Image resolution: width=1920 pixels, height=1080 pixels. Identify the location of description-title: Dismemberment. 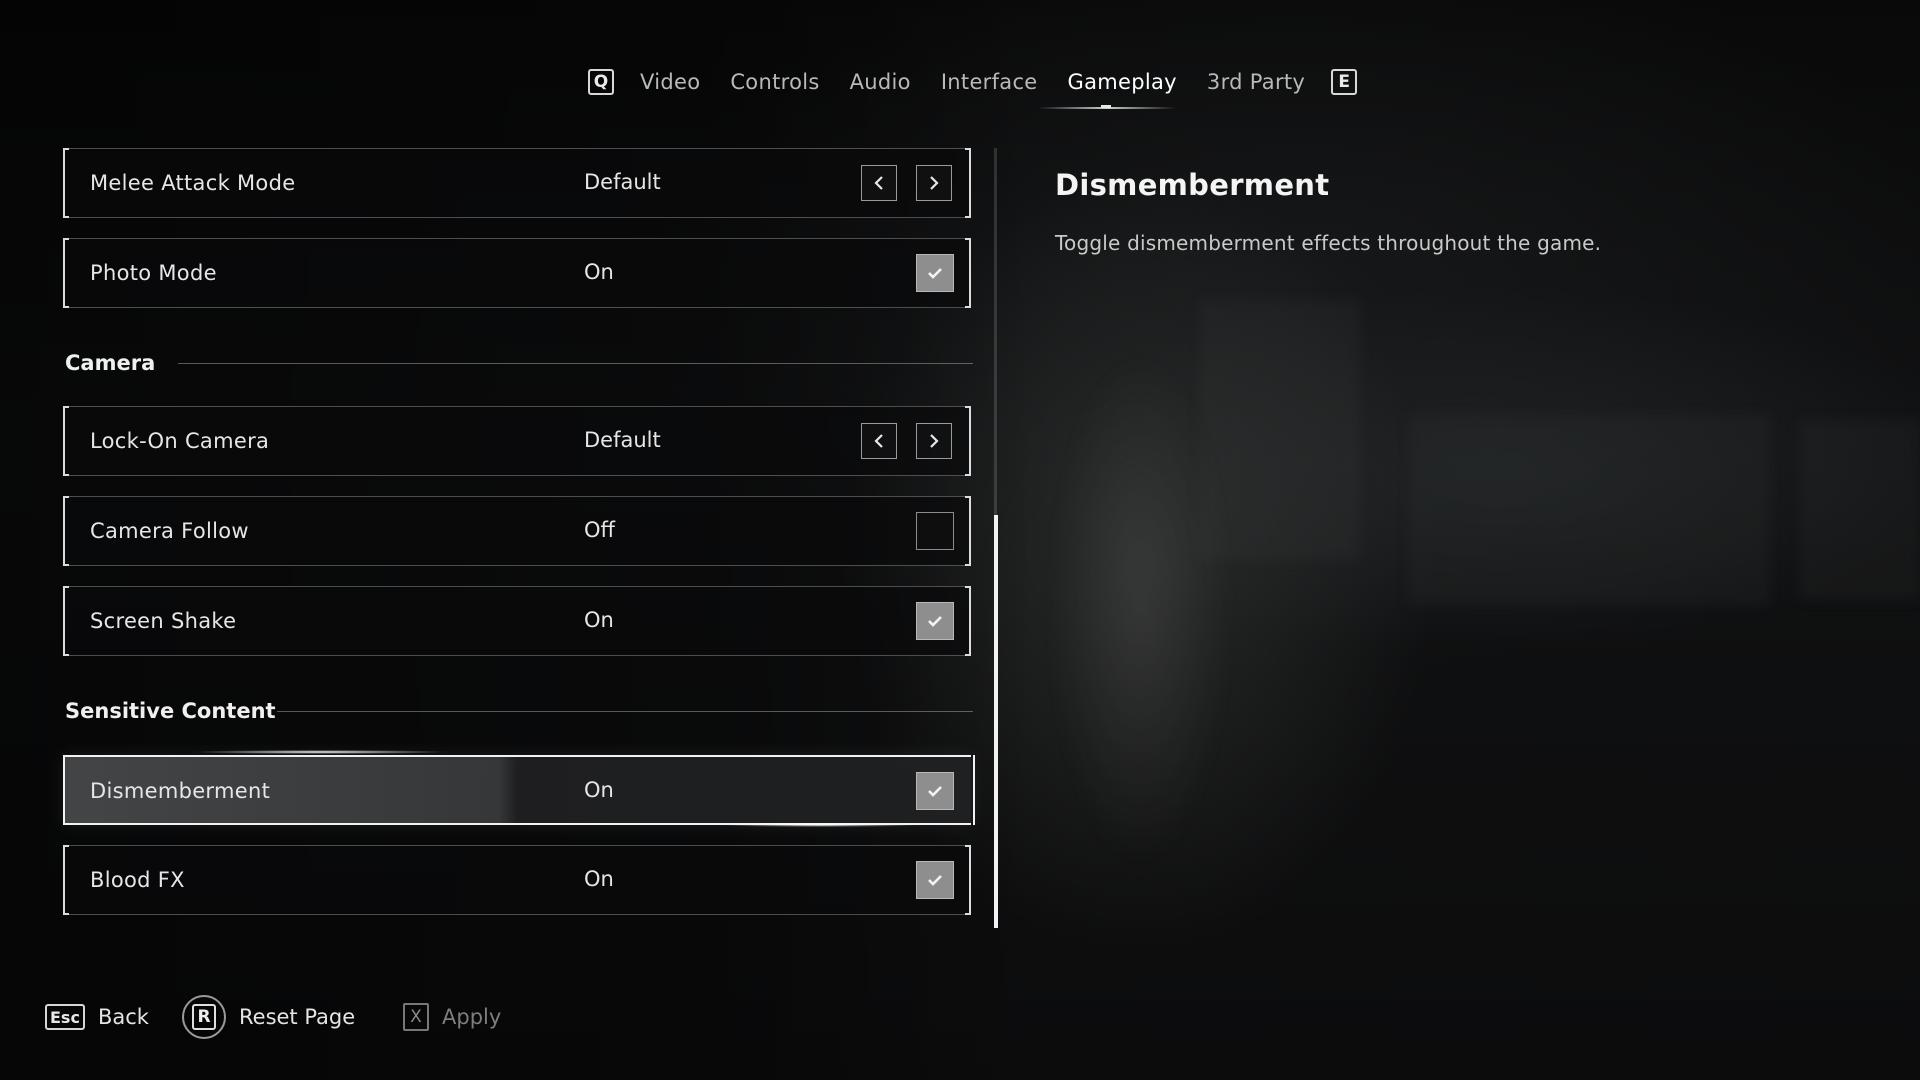
(1192, 185).